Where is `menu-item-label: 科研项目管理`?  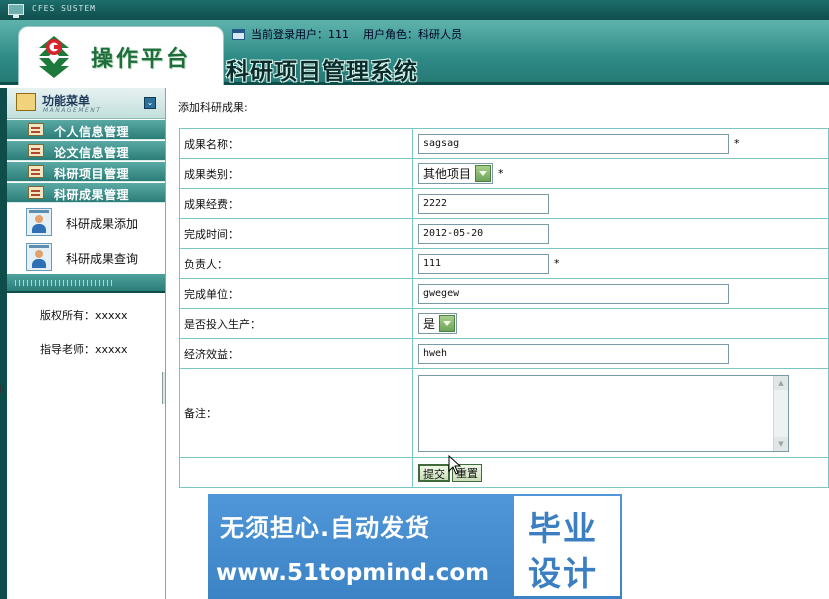 menu-item-label: 科研项目管理 is located at coordinates (92, 174).